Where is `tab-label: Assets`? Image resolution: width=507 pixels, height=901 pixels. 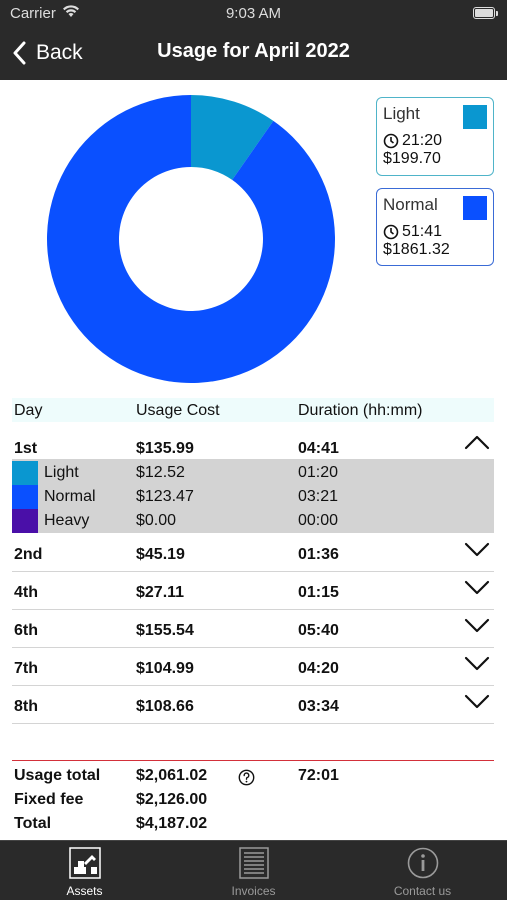 tab-label: Assets is located at coordinates (84, 891).